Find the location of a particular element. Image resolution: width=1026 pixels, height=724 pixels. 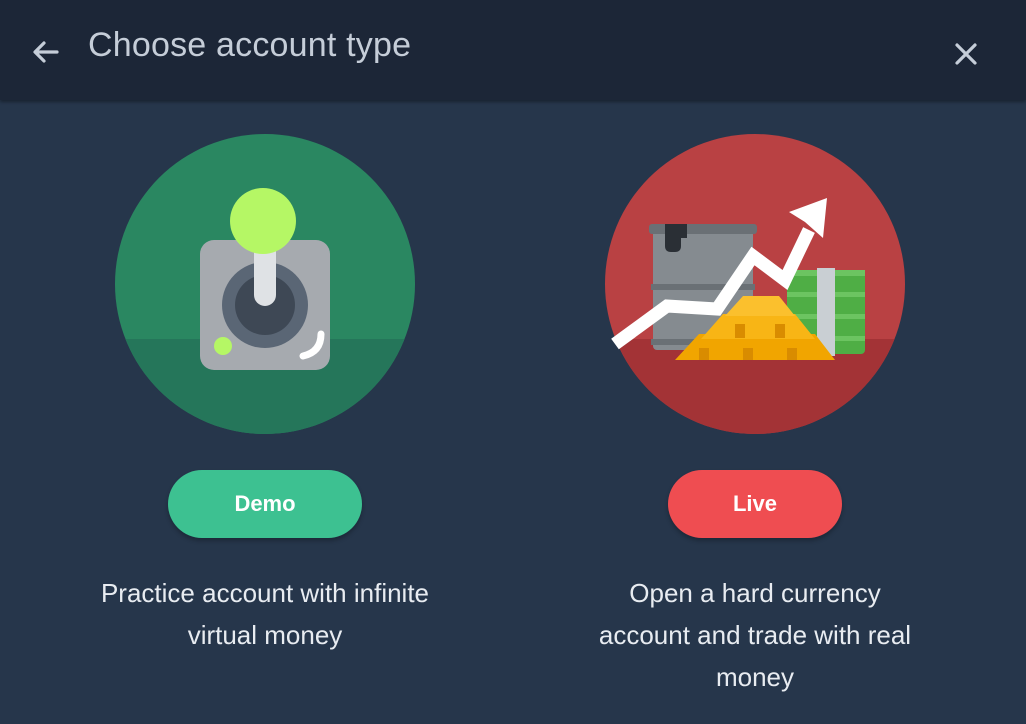

live-button: Live is located at coordinates (755, 504).